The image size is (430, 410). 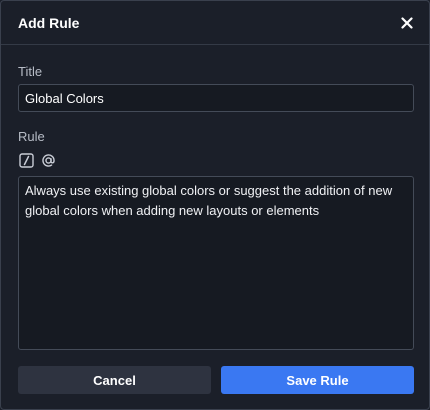 What do you see at coordinates (317, 380) in the screenshot?
I see `save-rule-button: Save Rule` at bounding box center [317, 380].